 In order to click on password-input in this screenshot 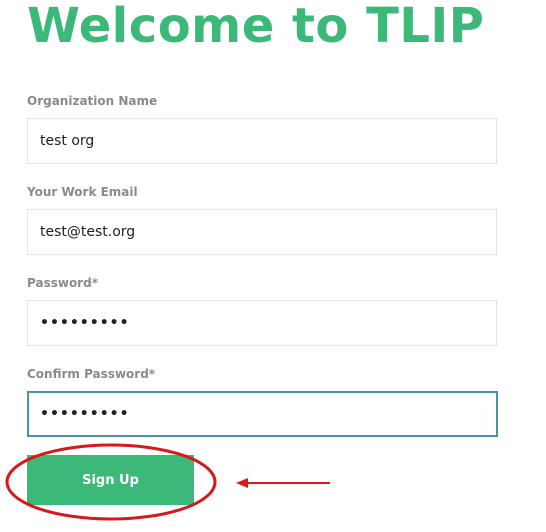, I will do `click(262, 323)`.